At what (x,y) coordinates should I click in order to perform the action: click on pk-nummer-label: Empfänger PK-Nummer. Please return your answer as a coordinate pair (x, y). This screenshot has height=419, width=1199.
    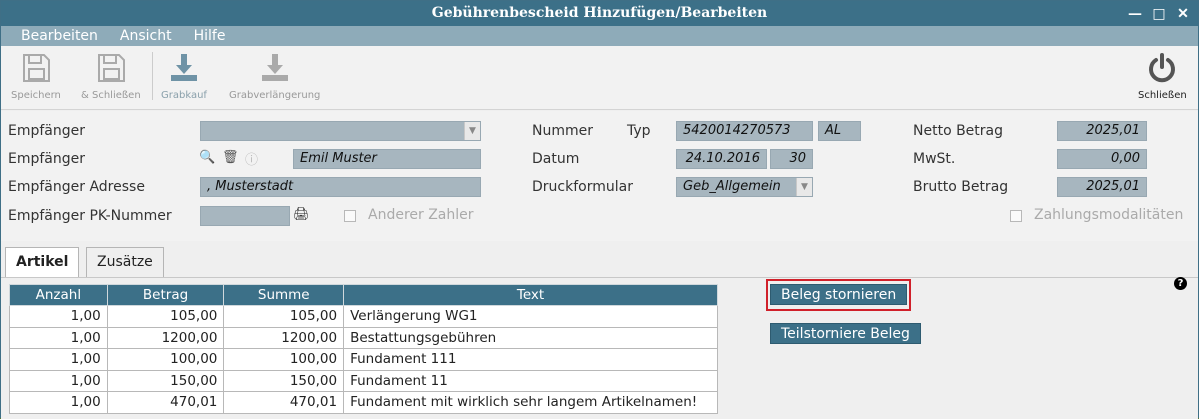
    Looking at the image, I should click on (90, 216).